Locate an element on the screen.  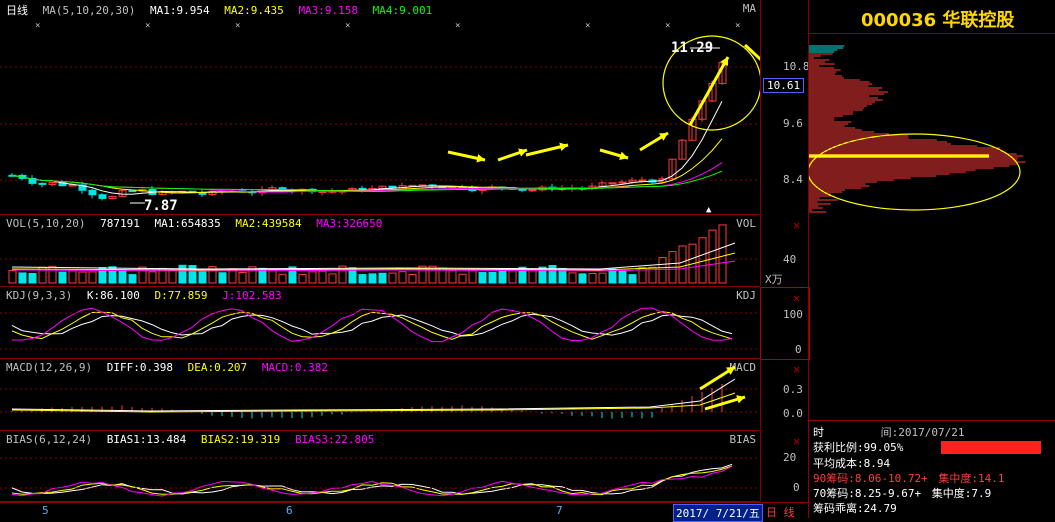
time-row: 时 间:2017/07/21 is located at coordinates (888, 432).